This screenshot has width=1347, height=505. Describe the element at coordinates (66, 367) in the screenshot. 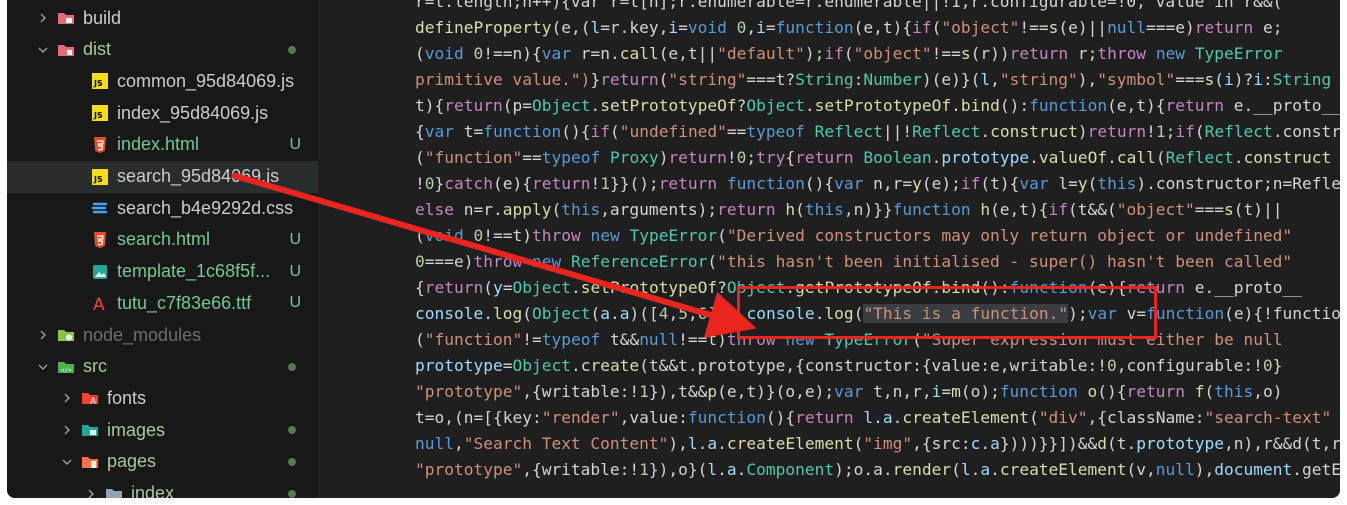

I see `folder-src-icon: </>` at that location.